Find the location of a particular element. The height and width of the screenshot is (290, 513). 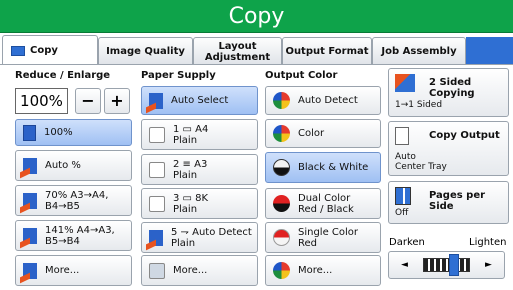

enlarge-icon is located at coordinates (30, 235).